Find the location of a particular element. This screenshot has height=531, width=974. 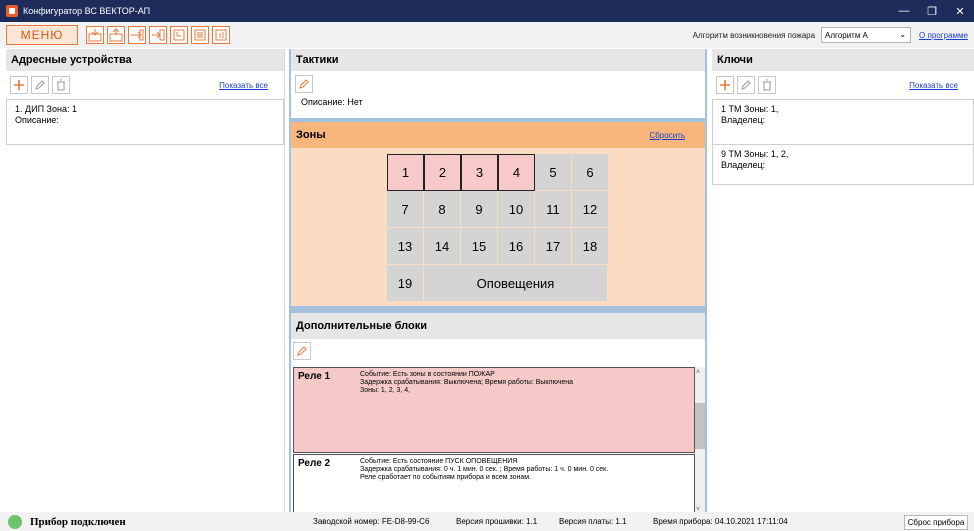

tactics-panel: Тактики Описание: Нет is located at coordinates (498, 83).